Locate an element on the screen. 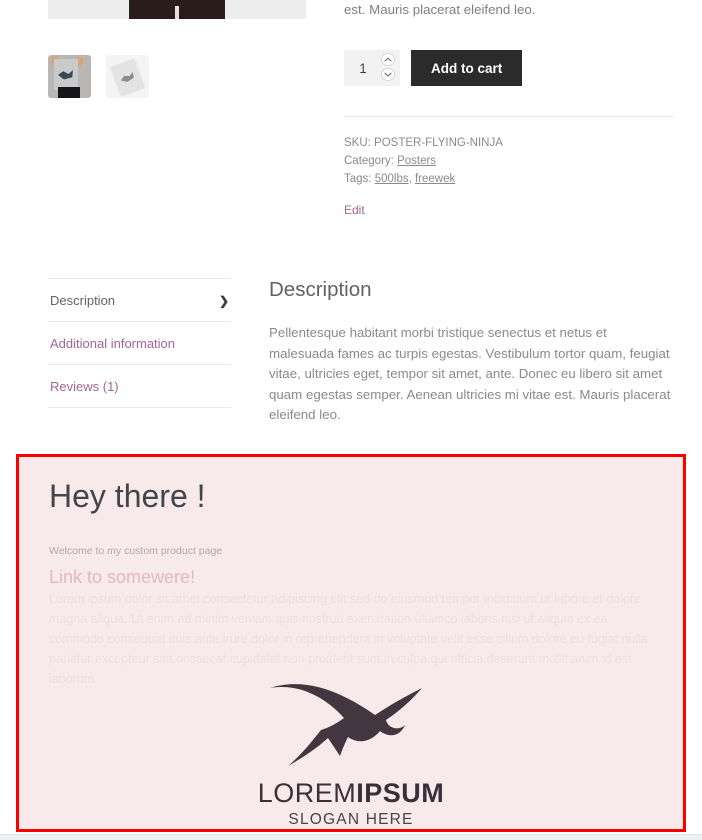  quantity-input is located at coordinates (363, 68).